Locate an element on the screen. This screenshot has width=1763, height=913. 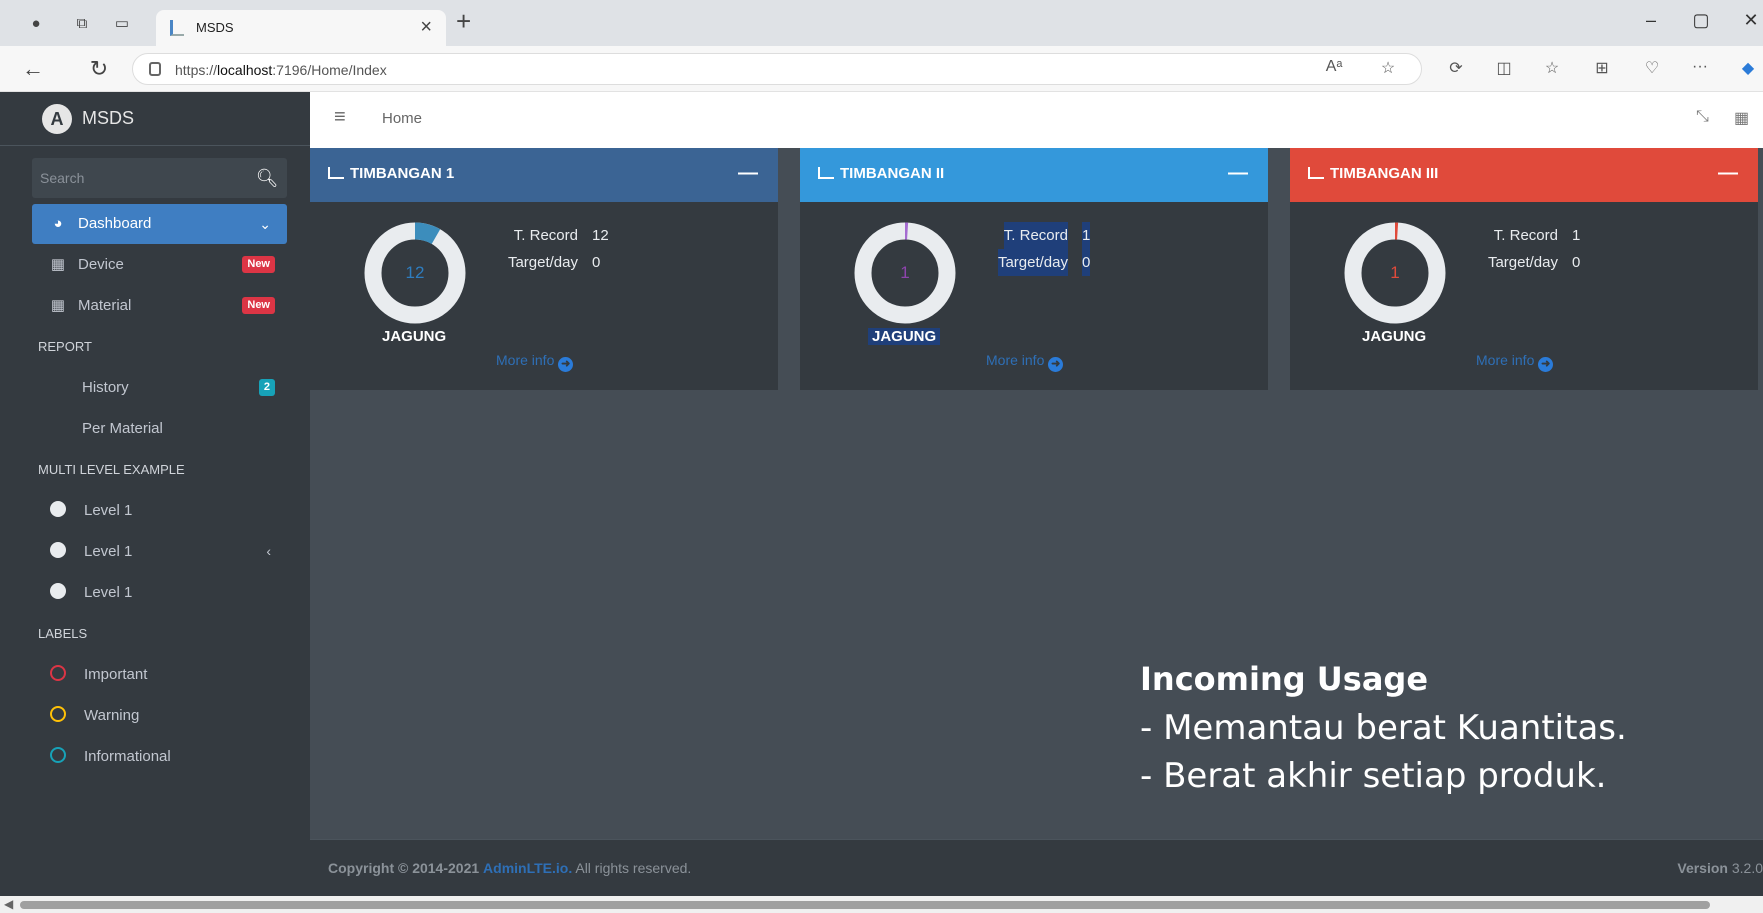
sidebar-item-level-1-expandable: Level 1 ‹ is located at coordinates (159, 551).